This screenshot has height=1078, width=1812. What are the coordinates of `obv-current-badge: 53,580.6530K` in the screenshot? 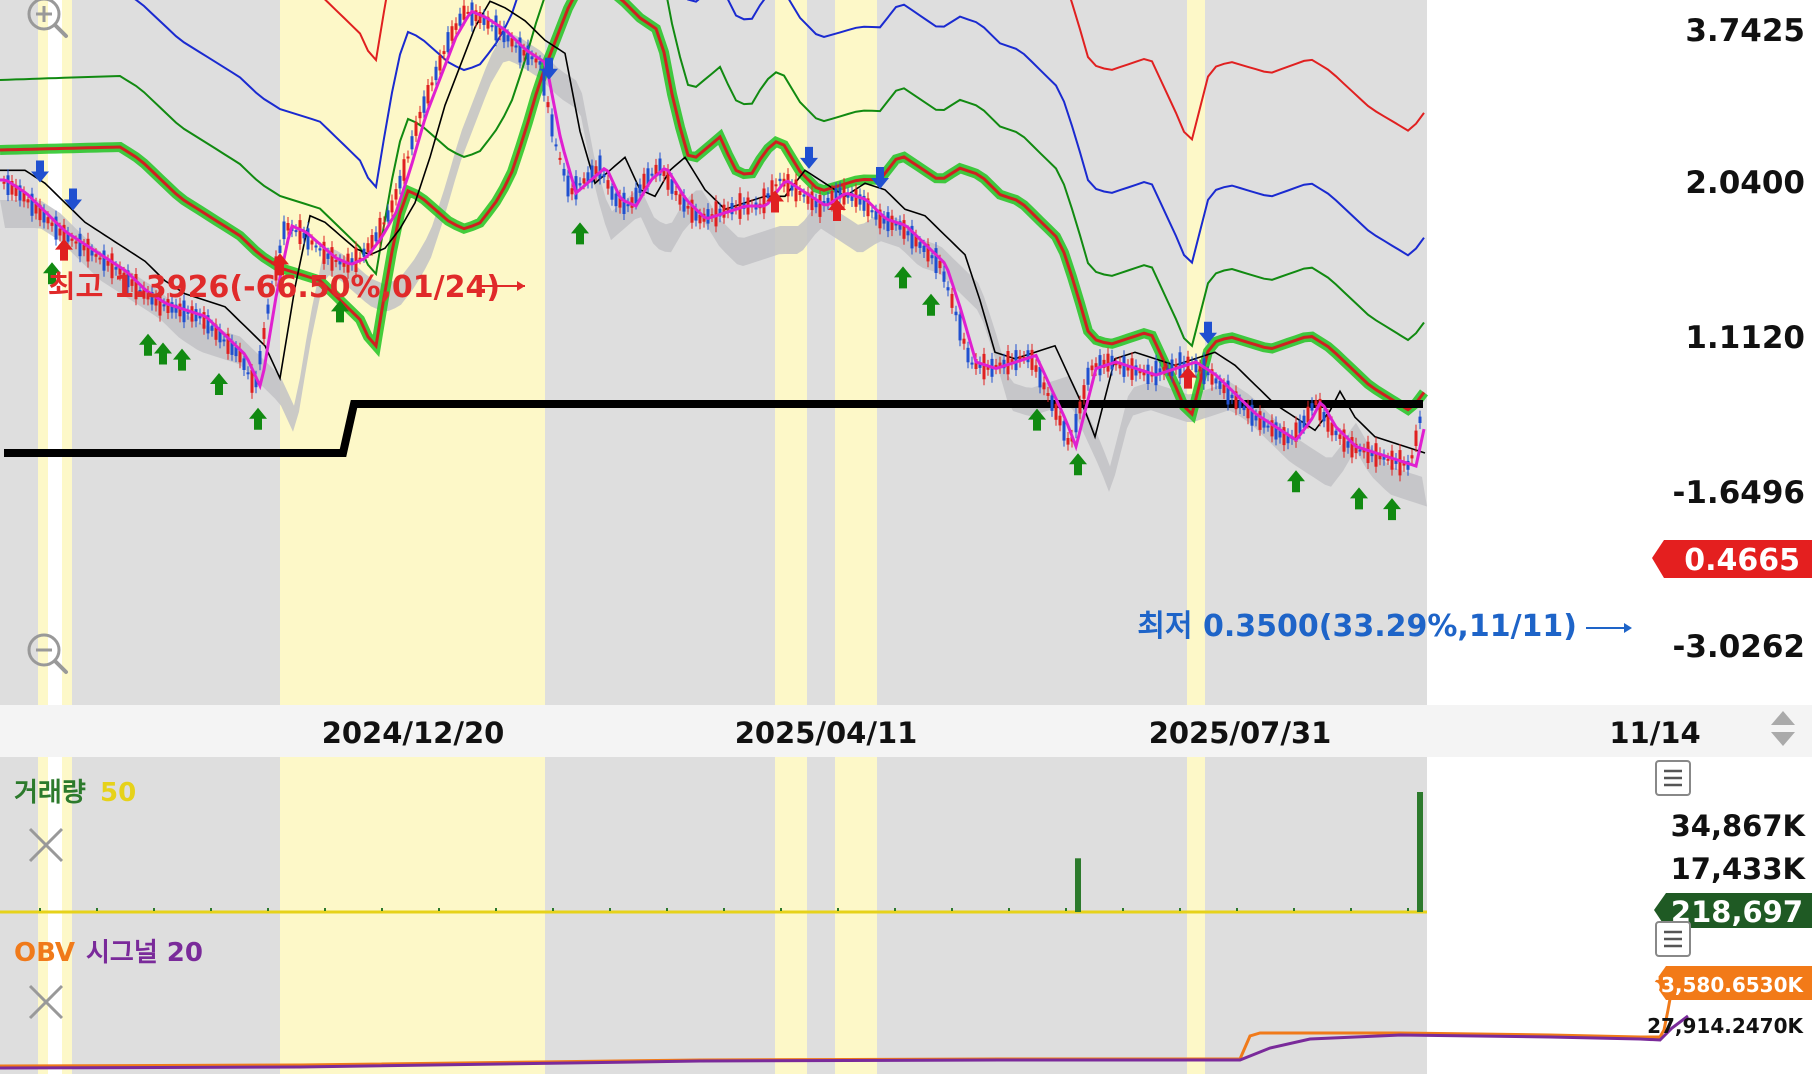 It's located at (1729, 983).